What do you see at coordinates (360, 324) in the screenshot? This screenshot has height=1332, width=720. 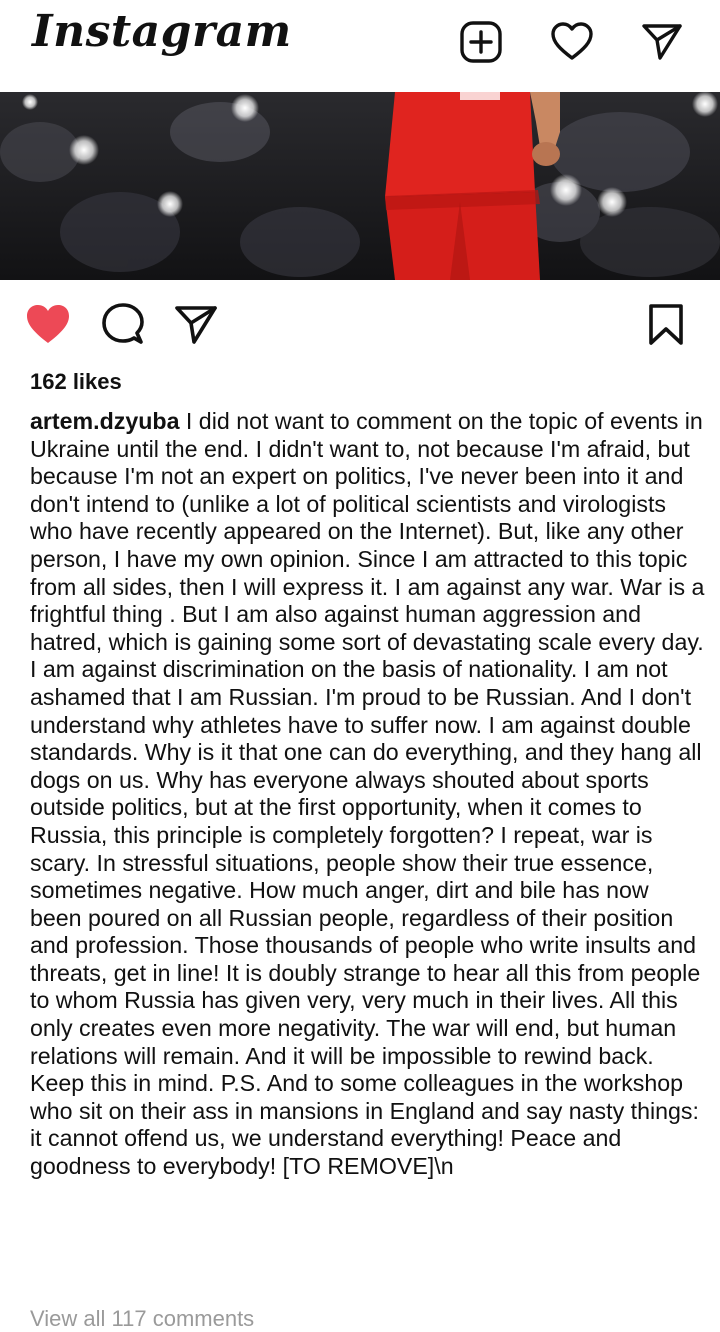 I see `post-actions` at bounding box center [360, 324].